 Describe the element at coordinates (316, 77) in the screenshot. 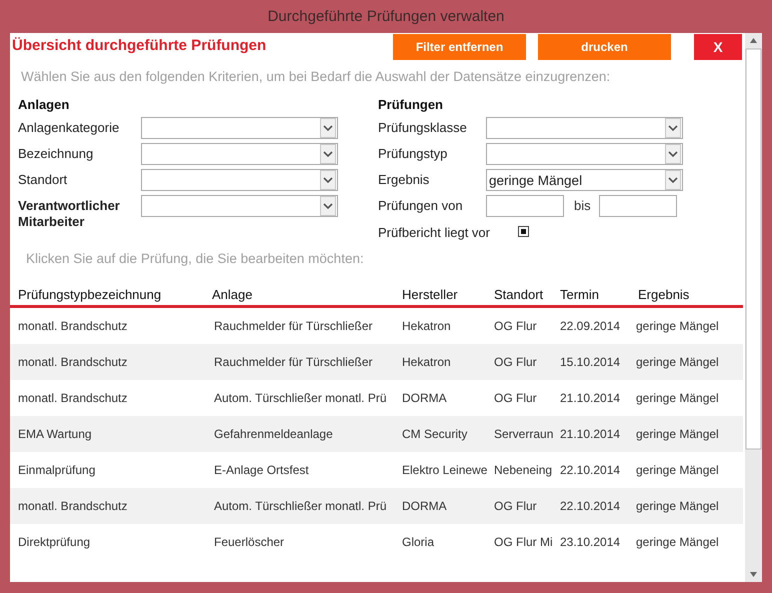

I see `filter-hint: Wählen Sie aus den folgenden Kriterien, um bei Bedarf die Auswahl der Datensätze einzugrenzen:` at that location.